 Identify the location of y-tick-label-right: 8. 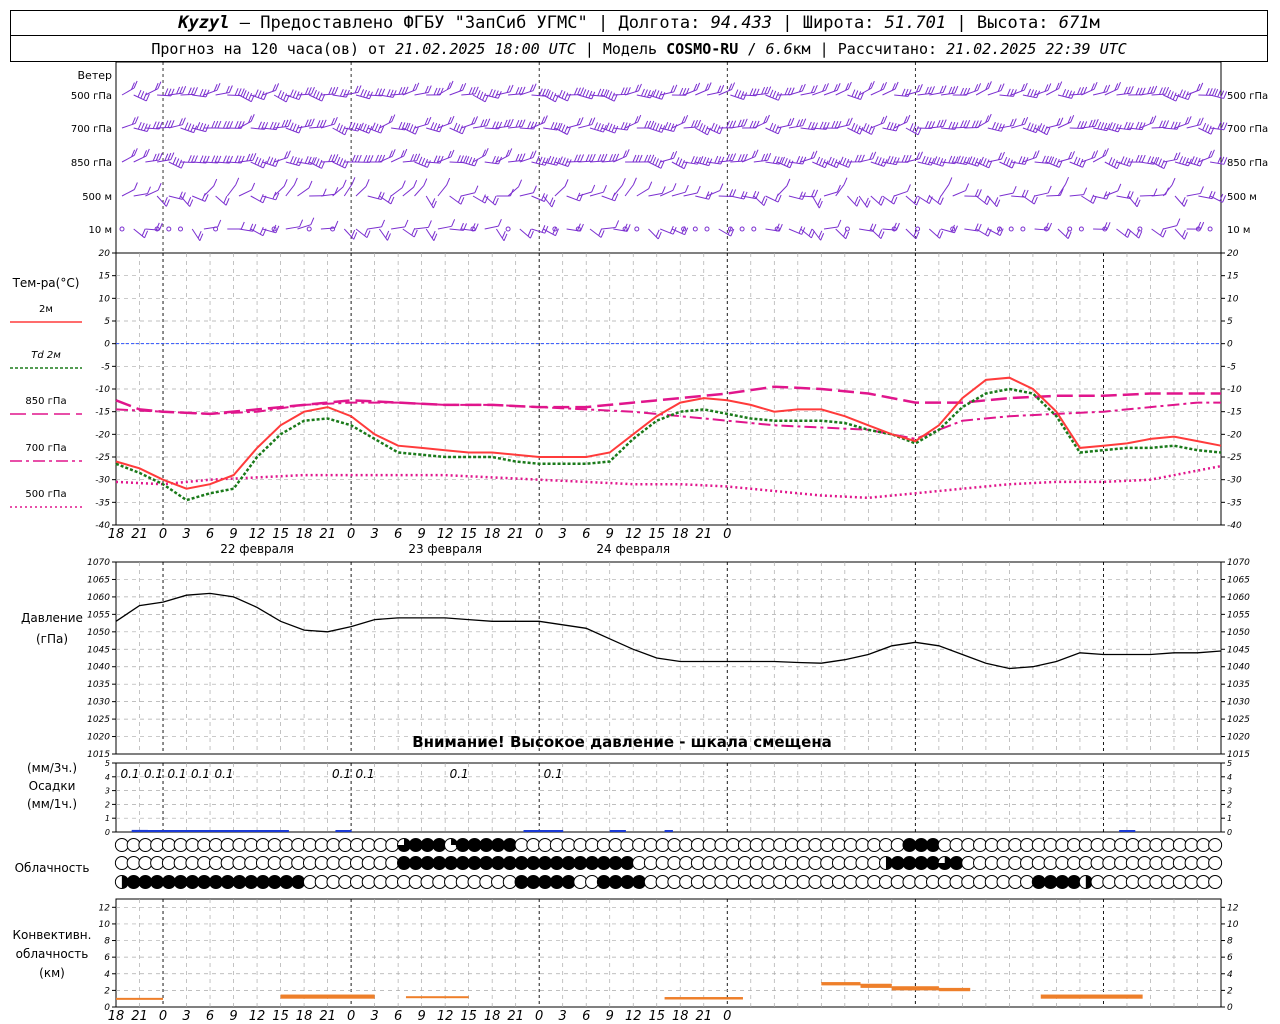
(1230, 942).